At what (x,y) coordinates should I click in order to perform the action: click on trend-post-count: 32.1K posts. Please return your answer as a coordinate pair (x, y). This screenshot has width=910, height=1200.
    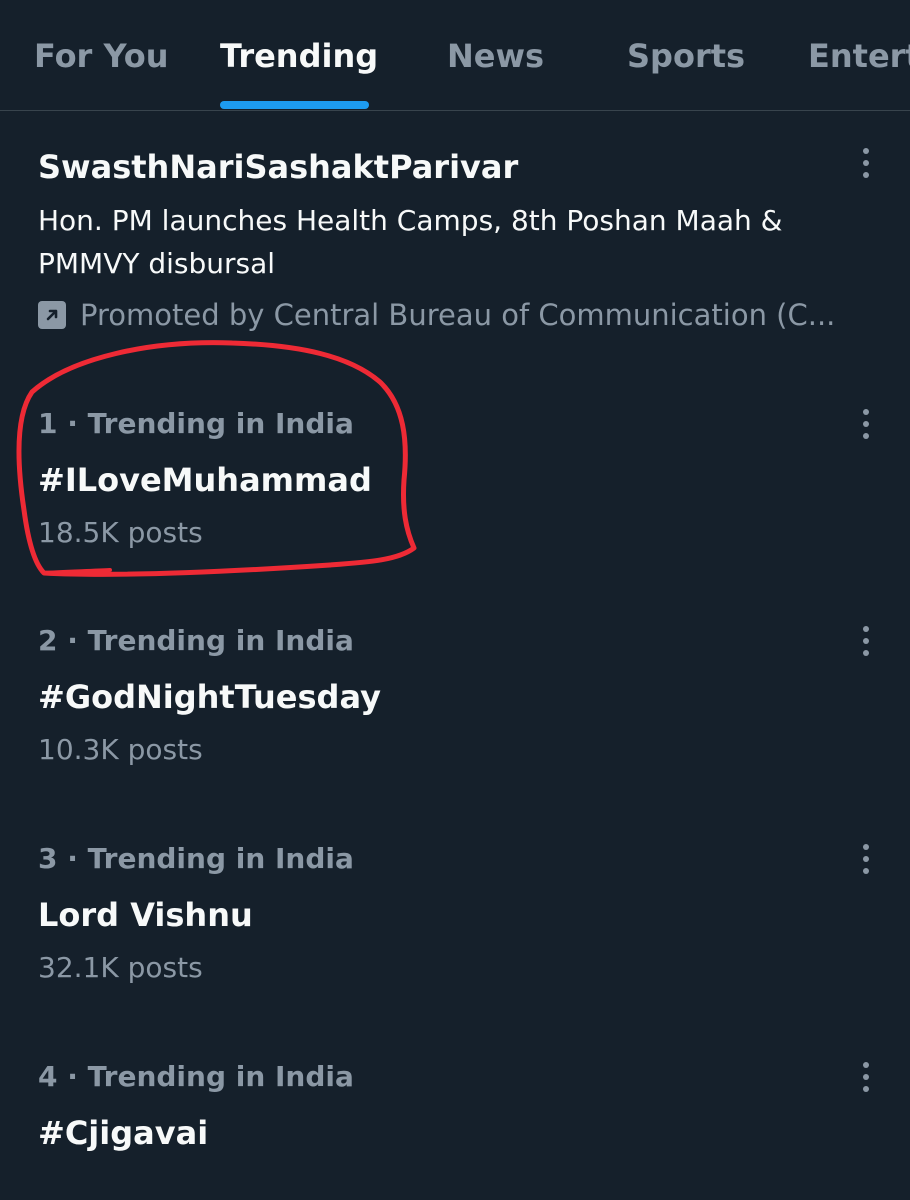
    Looking at the image, I should click on (120, 967).